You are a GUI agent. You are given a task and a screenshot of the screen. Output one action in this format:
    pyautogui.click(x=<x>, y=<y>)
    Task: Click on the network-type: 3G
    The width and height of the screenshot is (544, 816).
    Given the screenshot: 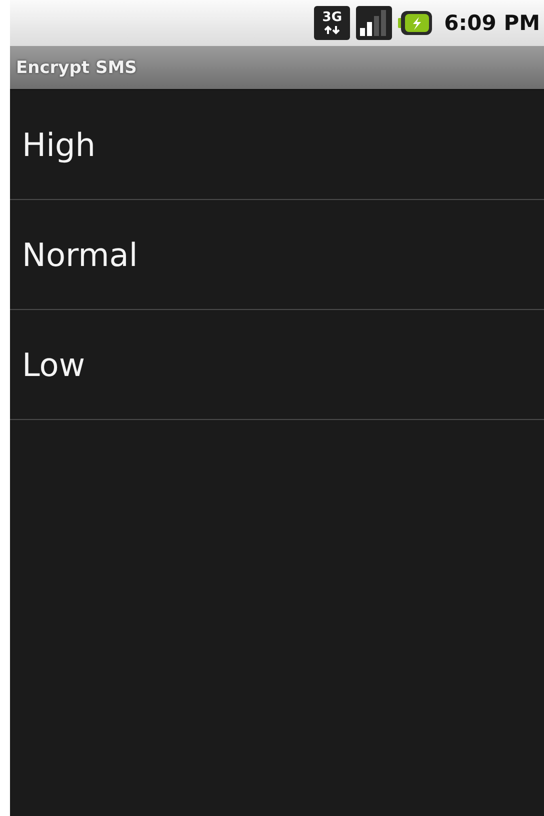 What is the action you would take?
    pyautogui.click(x=332, y=18)
    